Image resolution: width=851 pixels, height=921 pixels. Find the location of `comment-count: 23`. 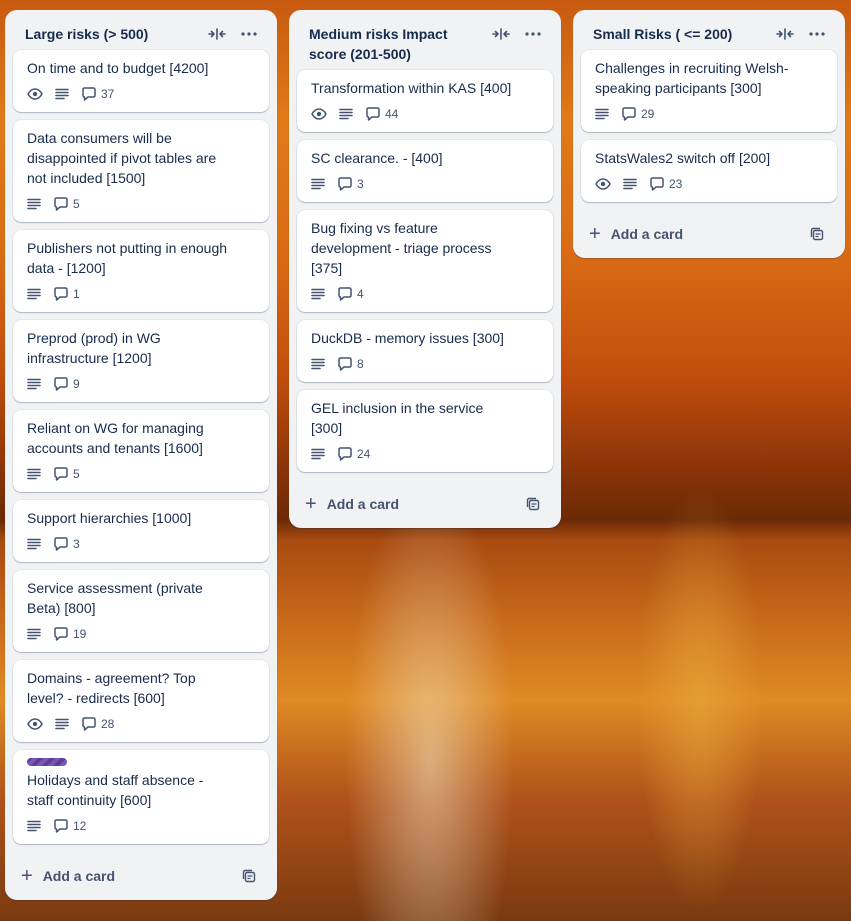

comment-count: 23 is located at coordinates (676, 184).